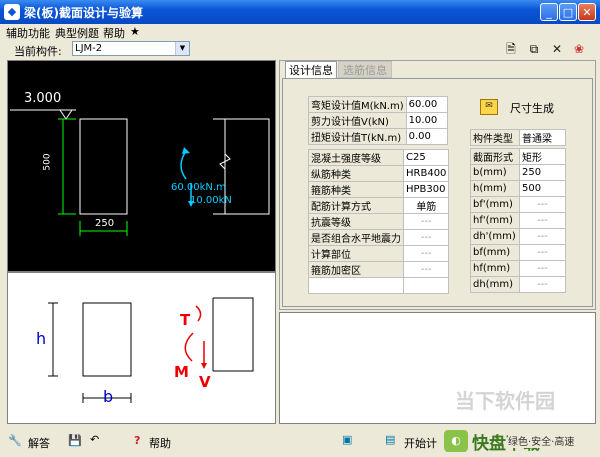 Image resolution: width=600 pixels, height=457 pixels. Describe the element at coordinates (356, 269) in the screenshot. I see `material-label: 箍筋加密区` at that location.